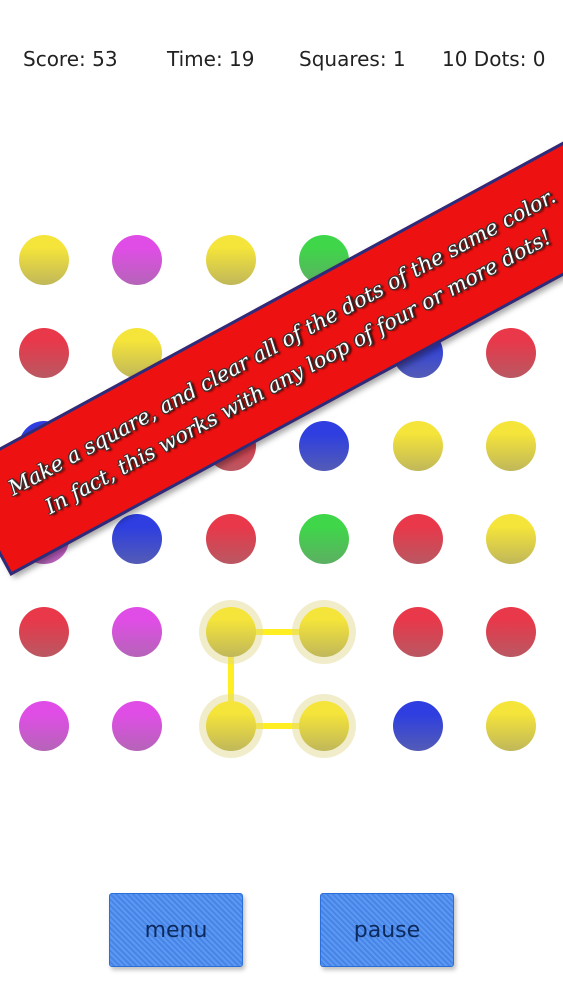 This screenshot has width=563, height=1000. Describe the element at coordinates (176, 930) in the screenshot. I see `menu-button: menu` at that location.